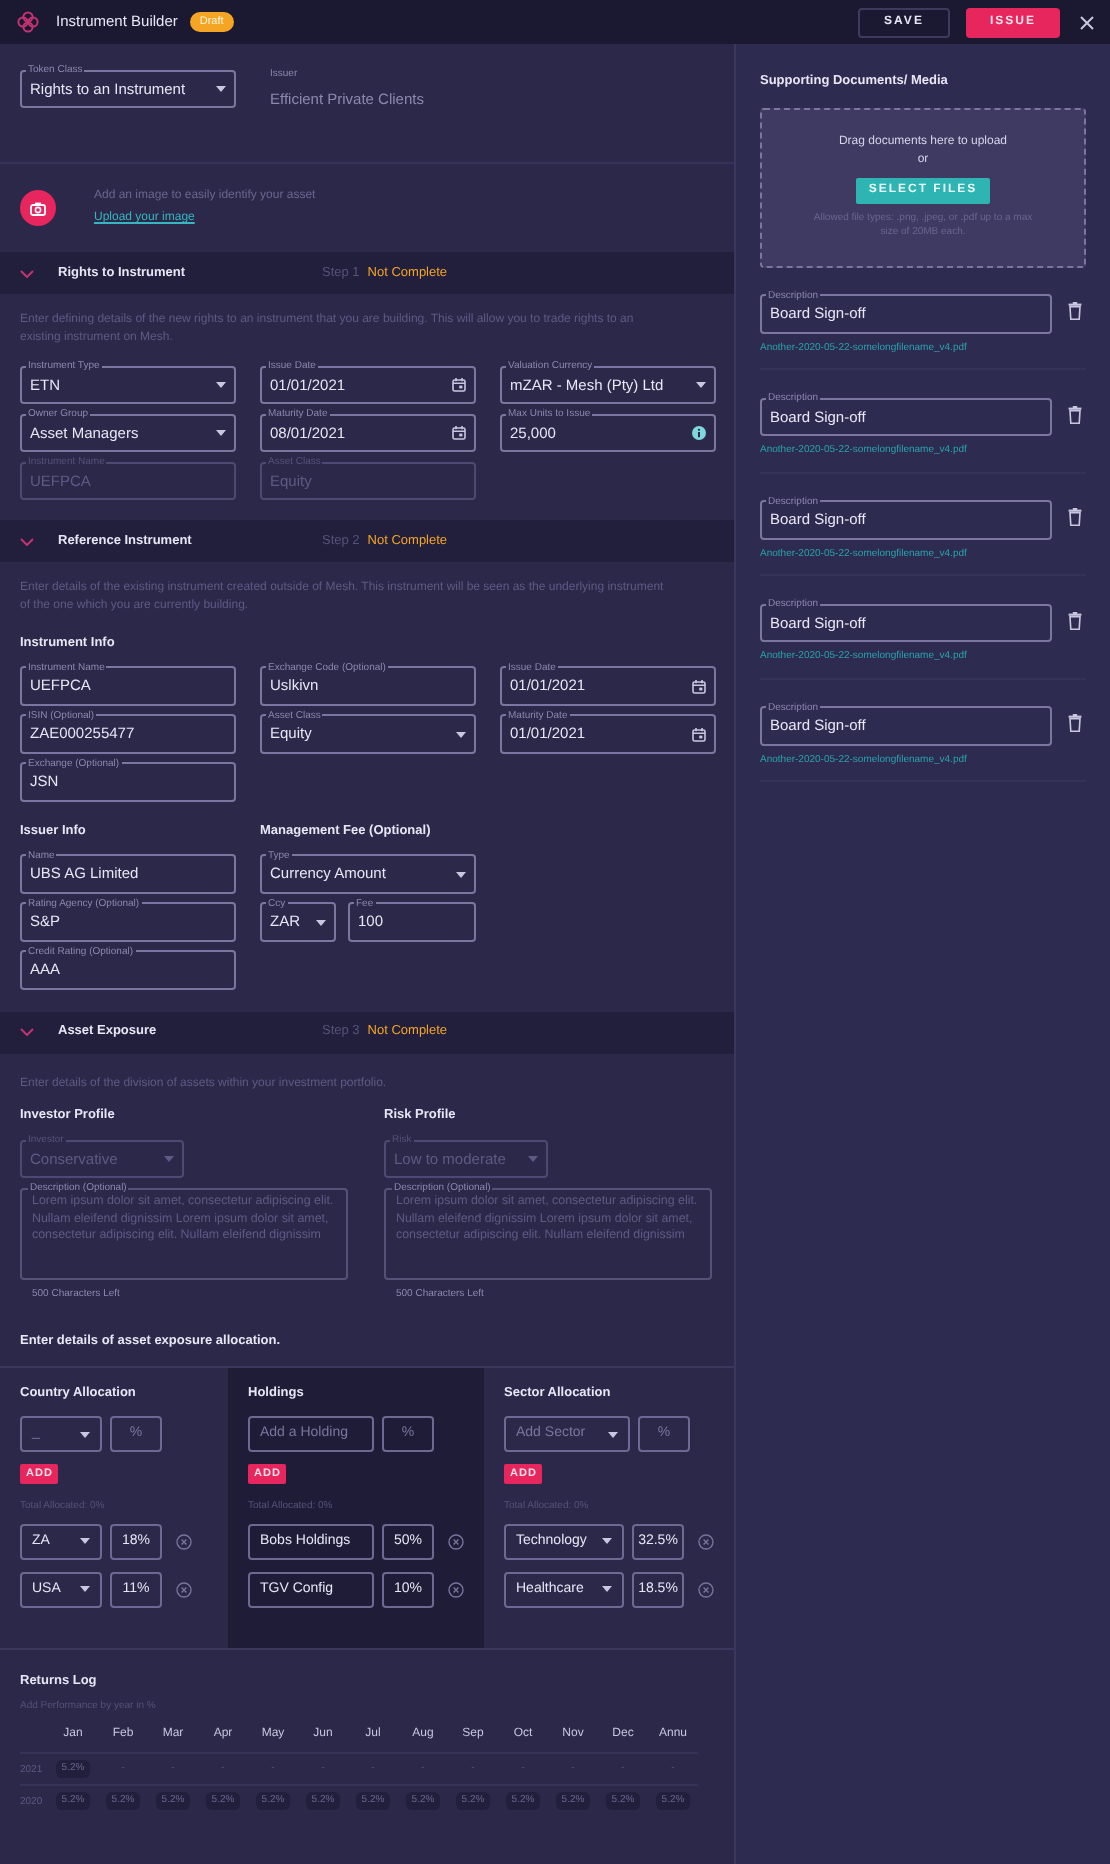 Image resolution: width=1110 pixels, height=1864 pixels. I want to click on close-button, so click(1086, 22).